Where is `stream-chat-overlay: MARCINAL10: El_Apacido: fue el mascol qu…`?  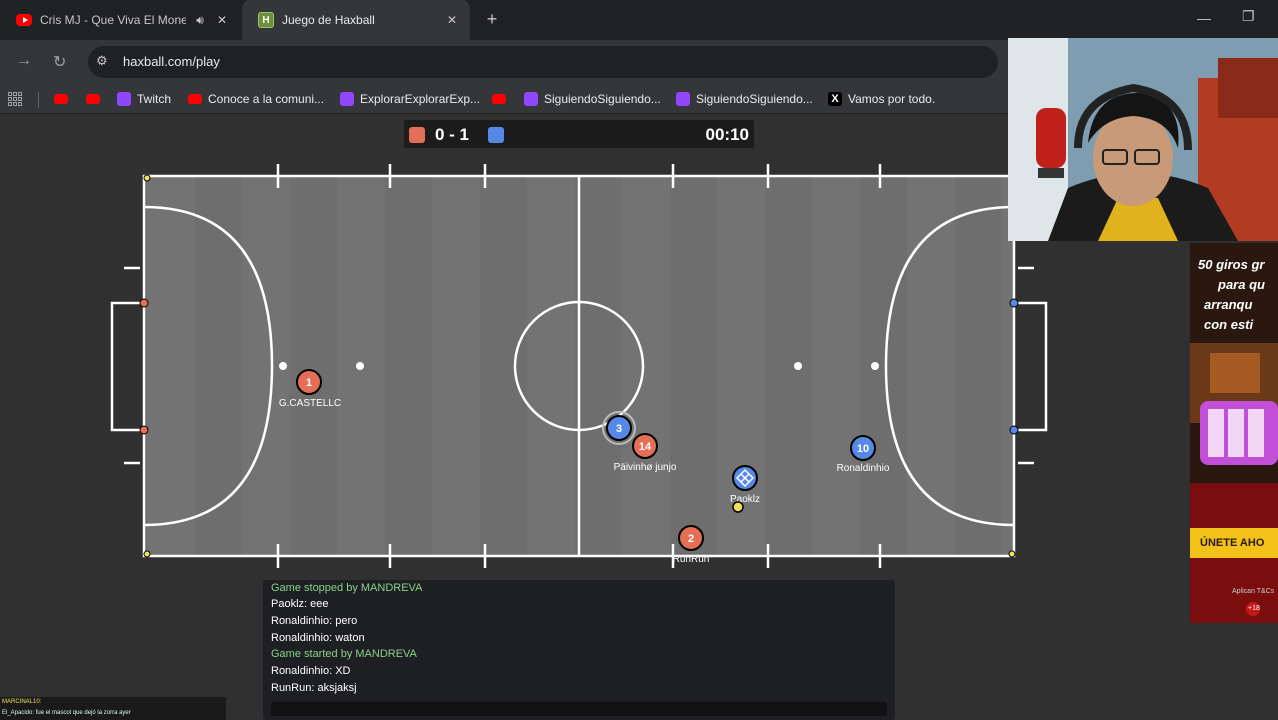 stream-chat-overlay: MARCINAL10: El_Apacido: fue el mascol qu… is located at coordinates (113, 708).